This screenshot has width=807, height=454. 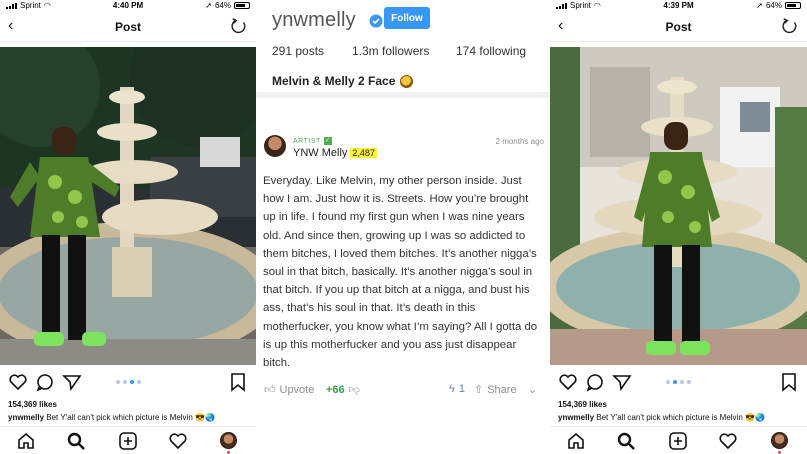 What do you see at coordinates (376, 21) in the screenshot?
I see `verified-badge-icon` at bounding box center [376, 21].